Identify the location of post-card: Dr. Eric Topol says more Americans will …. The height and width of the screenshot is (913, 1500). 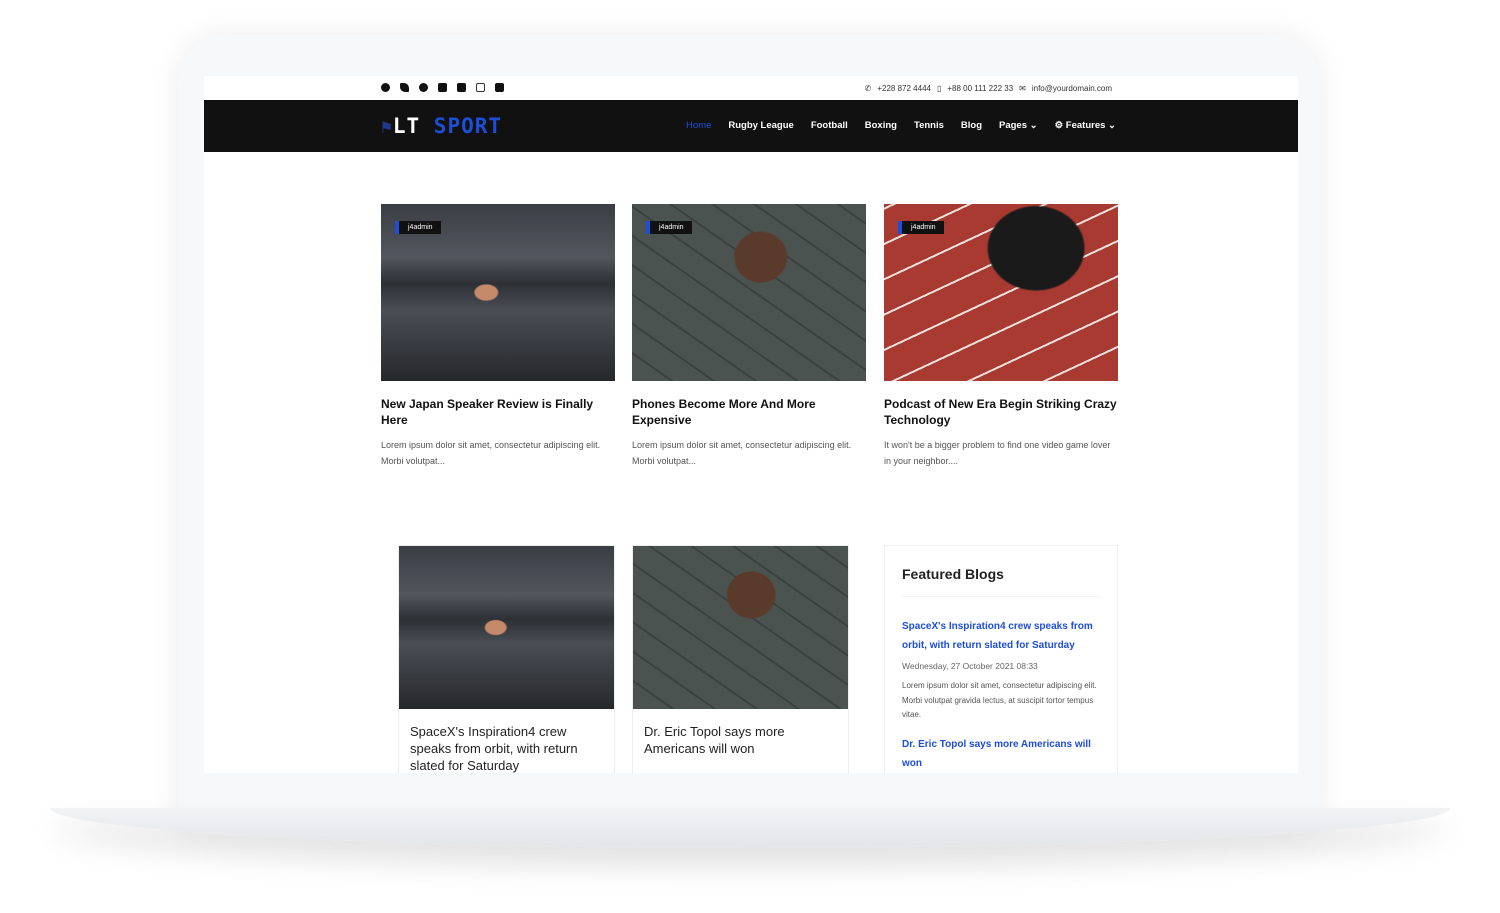
(740, 659).